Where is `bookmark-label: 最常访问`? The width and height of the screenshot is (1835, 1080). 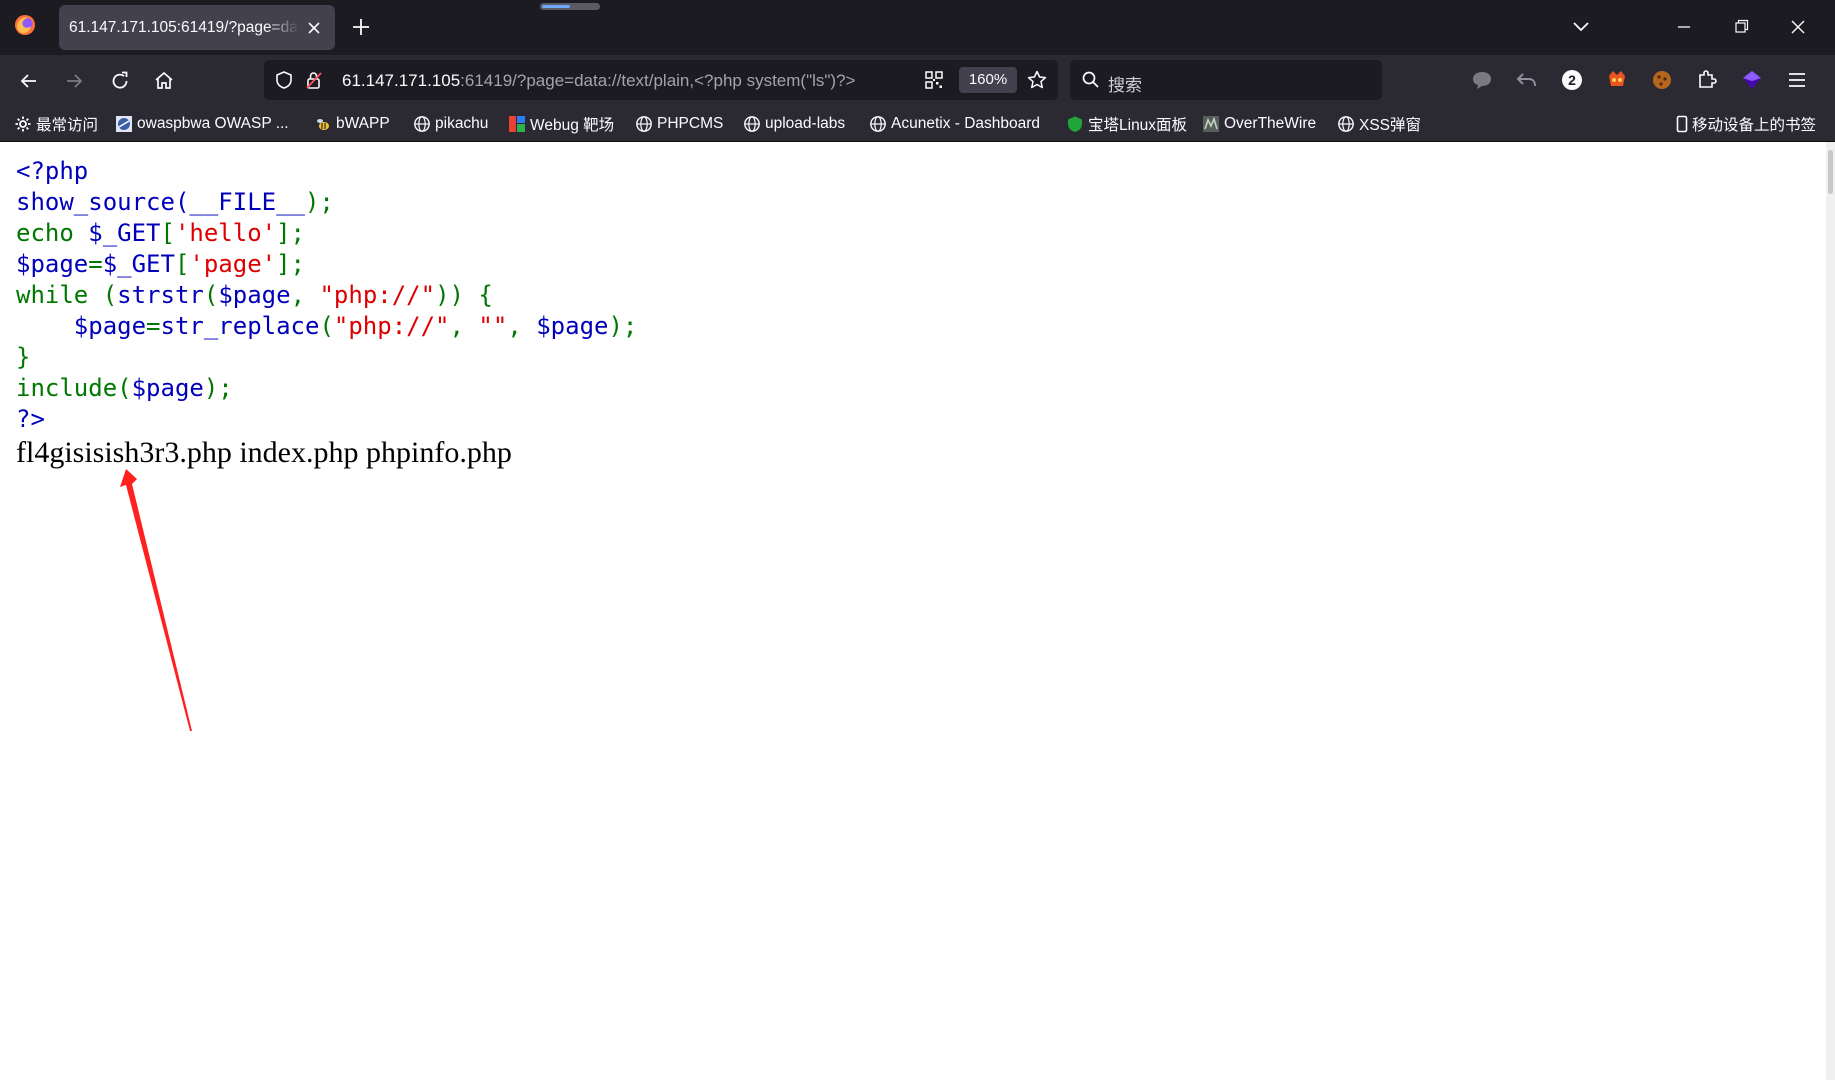 bookmark-label: 最常访问 is located at coordinates (67, 125).